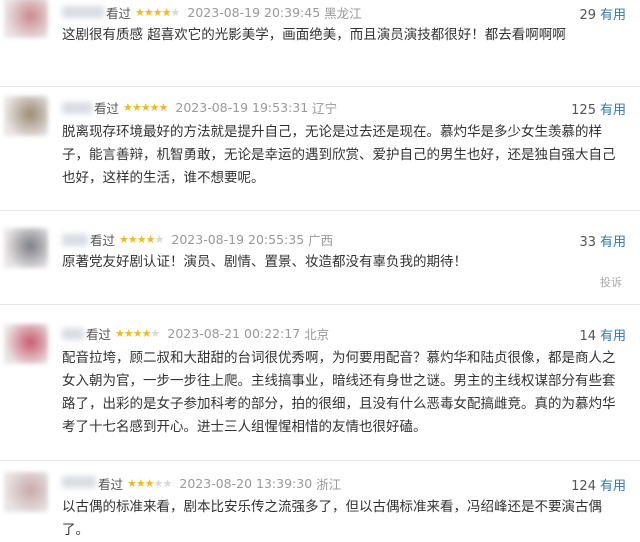 Image resolution: width=640 pixels, height=542 pixels. I want to click on review-meta: 看过 ★★★★★ 2023-08-19 20:39:45 黑龙江, so click(234, 12).